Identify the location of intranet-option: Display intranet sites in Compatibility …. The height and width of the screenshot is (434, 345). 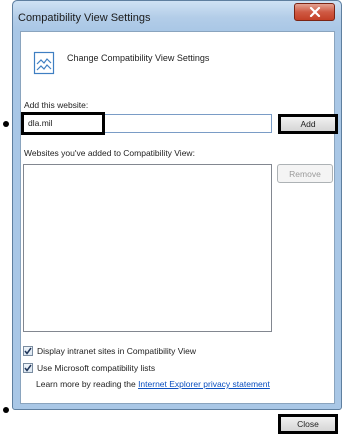
(109, 351).